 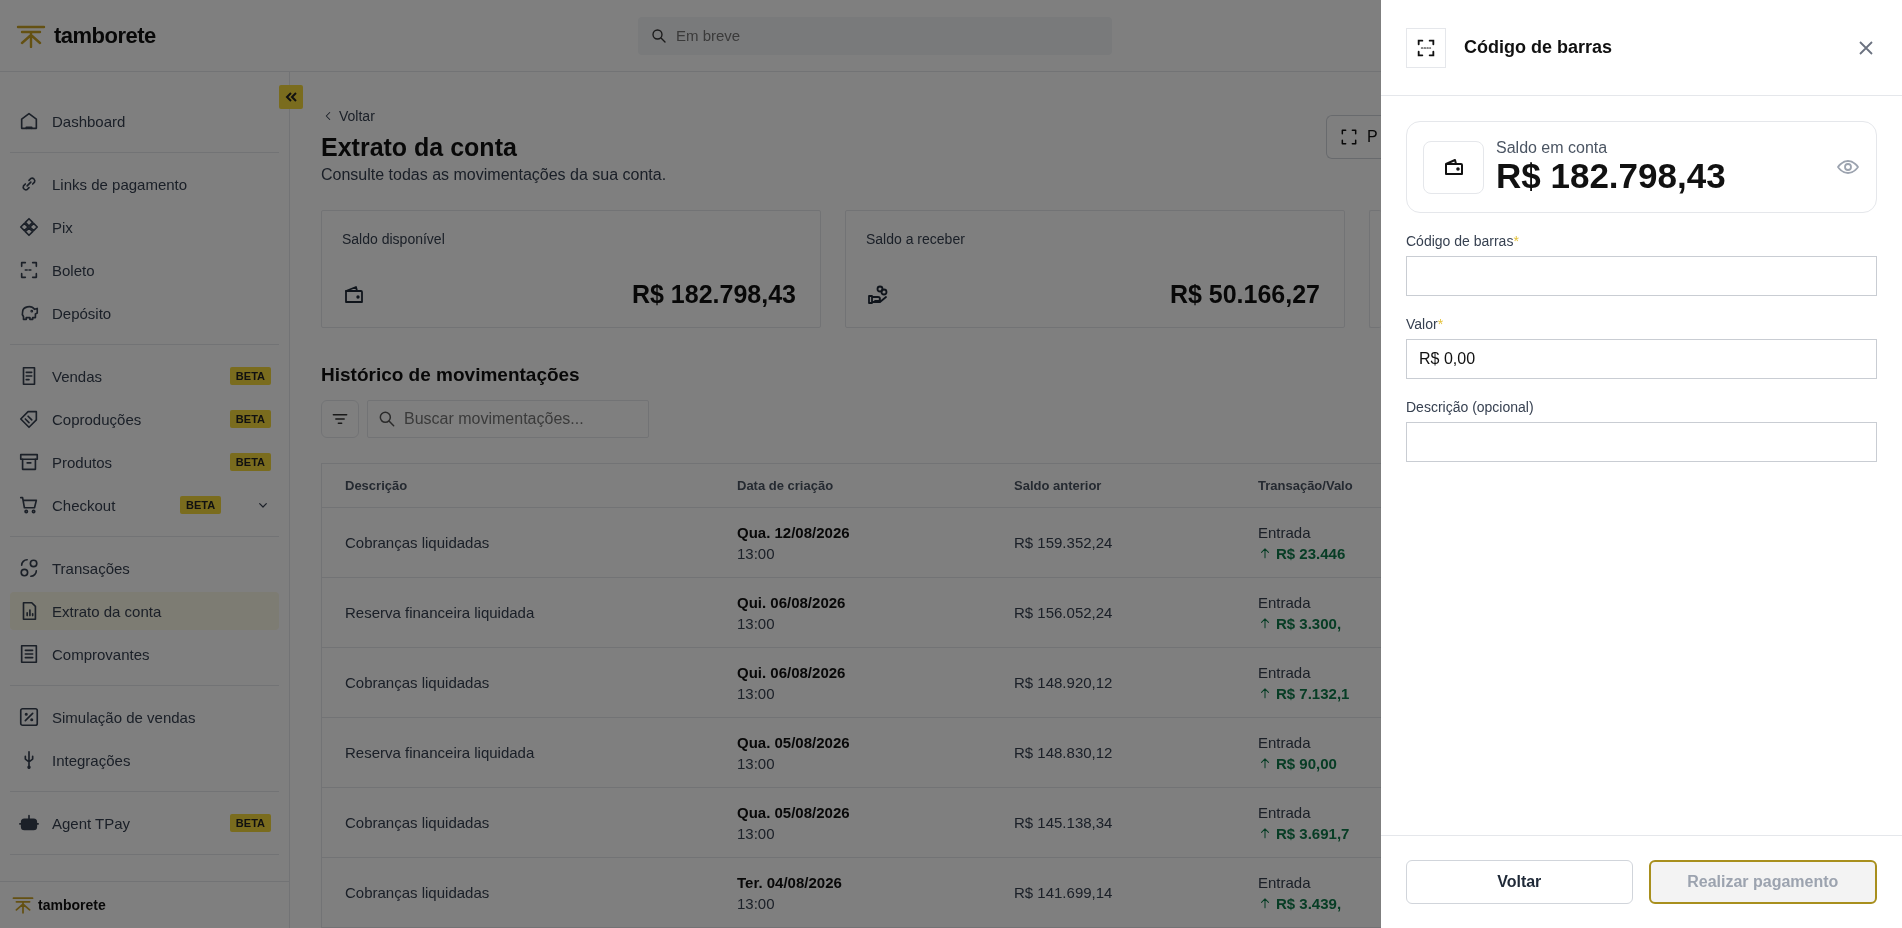 I want to click on table-cell-text: R$ 159.352,24, so click(x=1064, y=542).